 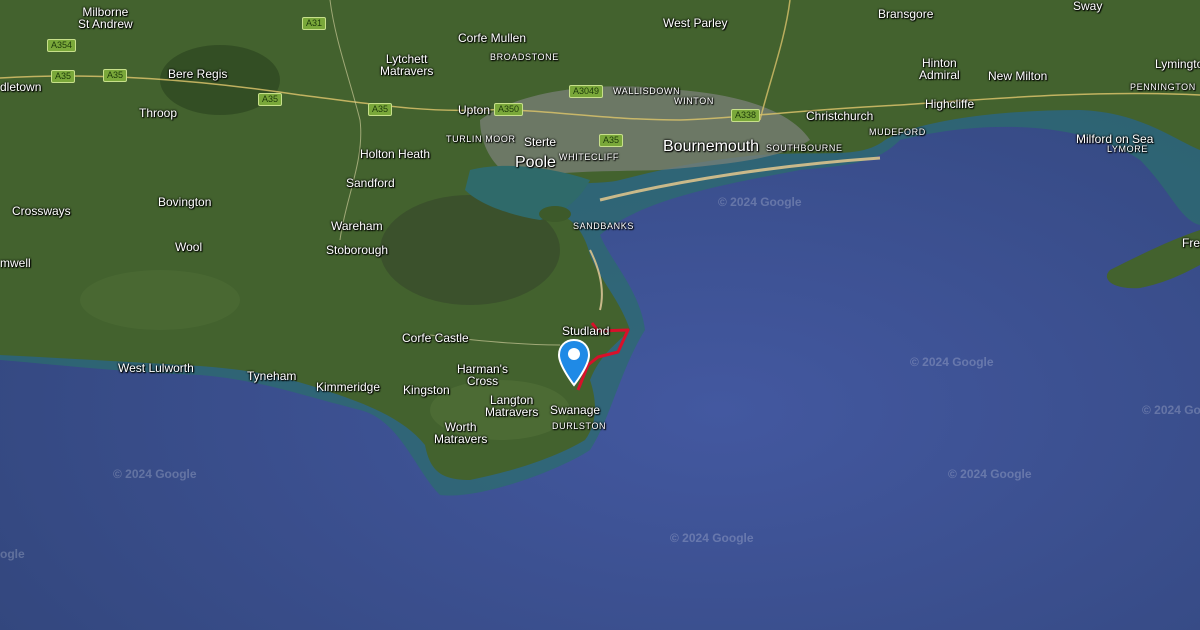 I want to click on place-label: PENNINGTON, so click(x=1163, y=87).